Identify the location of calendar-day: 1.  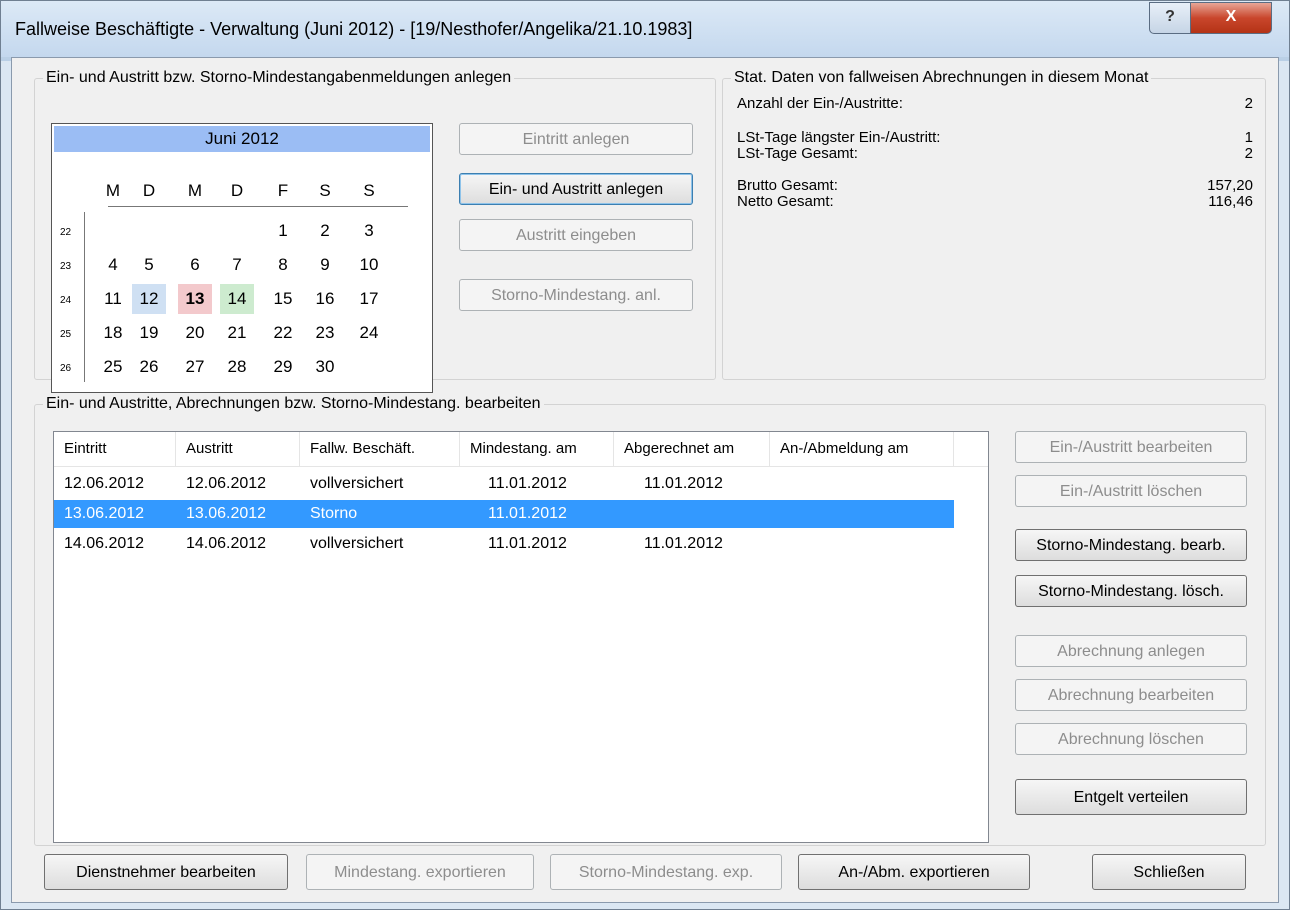
(283, 231).